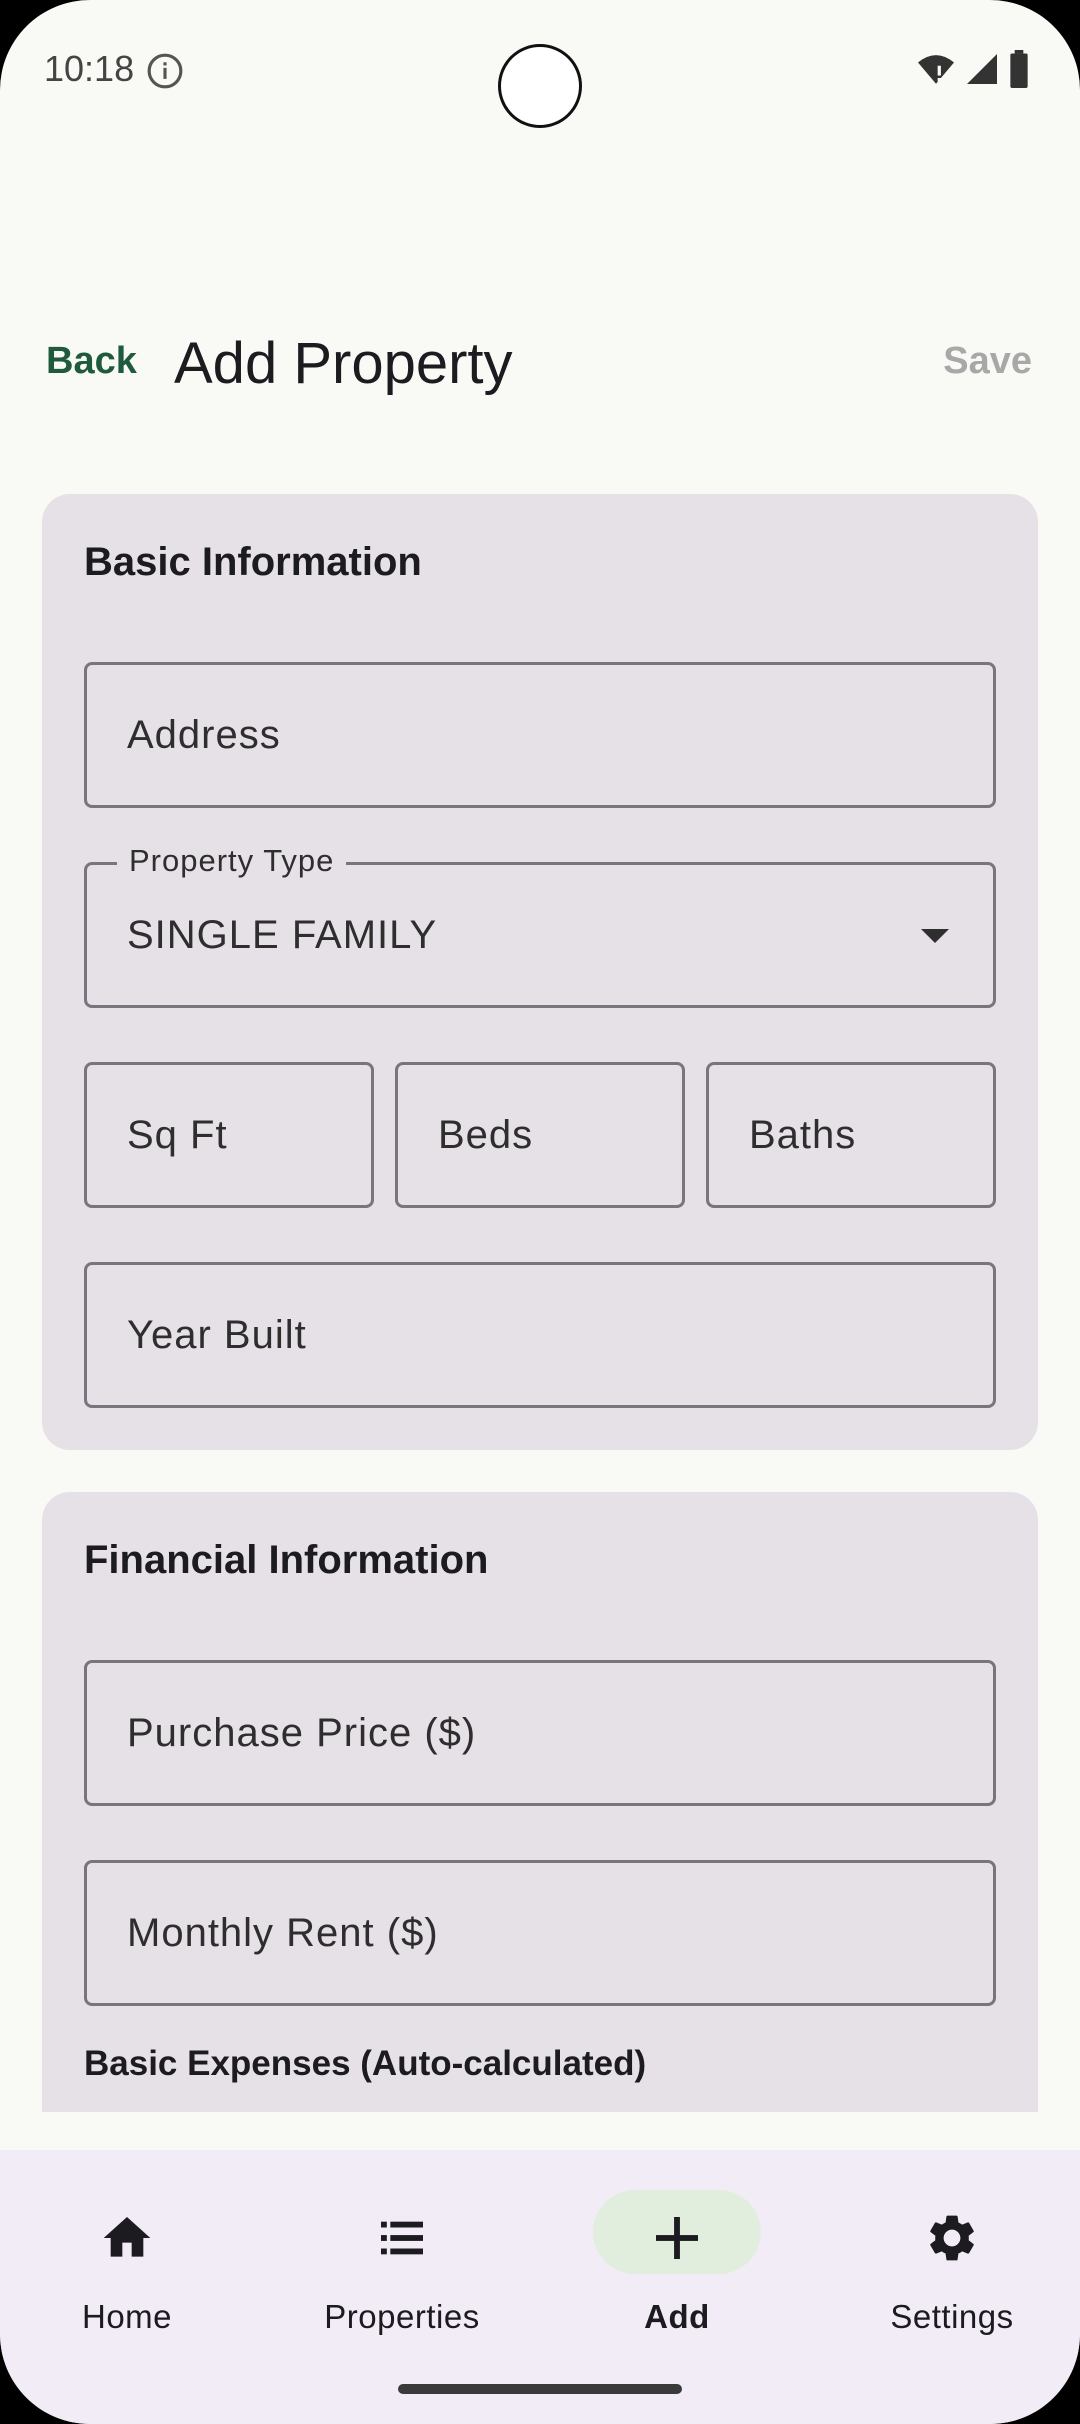  Describe the element at coordinates (677, 2265) in the screenshot. I see `nav-item-add: Add` at that location.